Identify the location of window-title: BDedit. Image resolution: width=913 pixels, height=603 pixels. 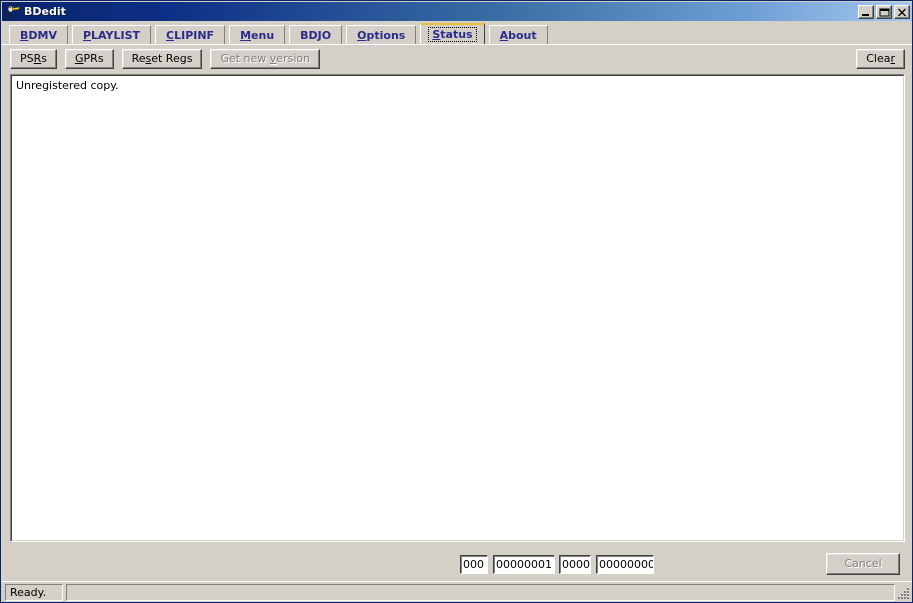
(45, 11).